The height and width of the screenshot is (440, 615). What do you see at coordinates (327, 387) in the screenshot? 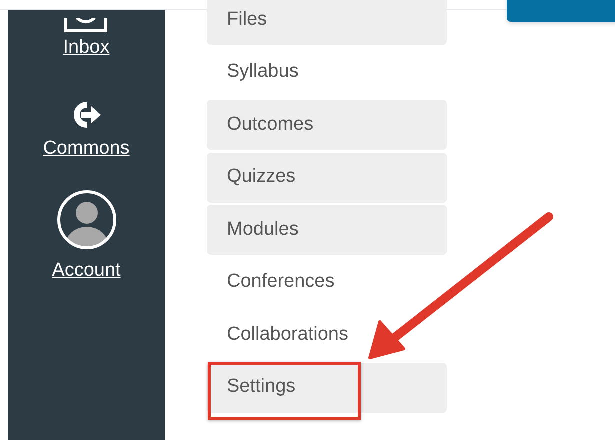
I see `course-nav-item: Settings` at bounding box center [327, 387].